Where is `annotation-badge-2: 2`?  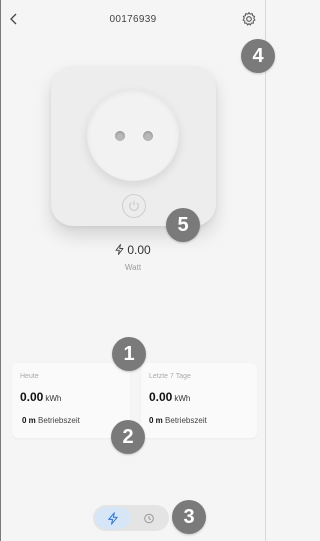 annotation-badge-2: 2 is located at coordinates (128, 437).